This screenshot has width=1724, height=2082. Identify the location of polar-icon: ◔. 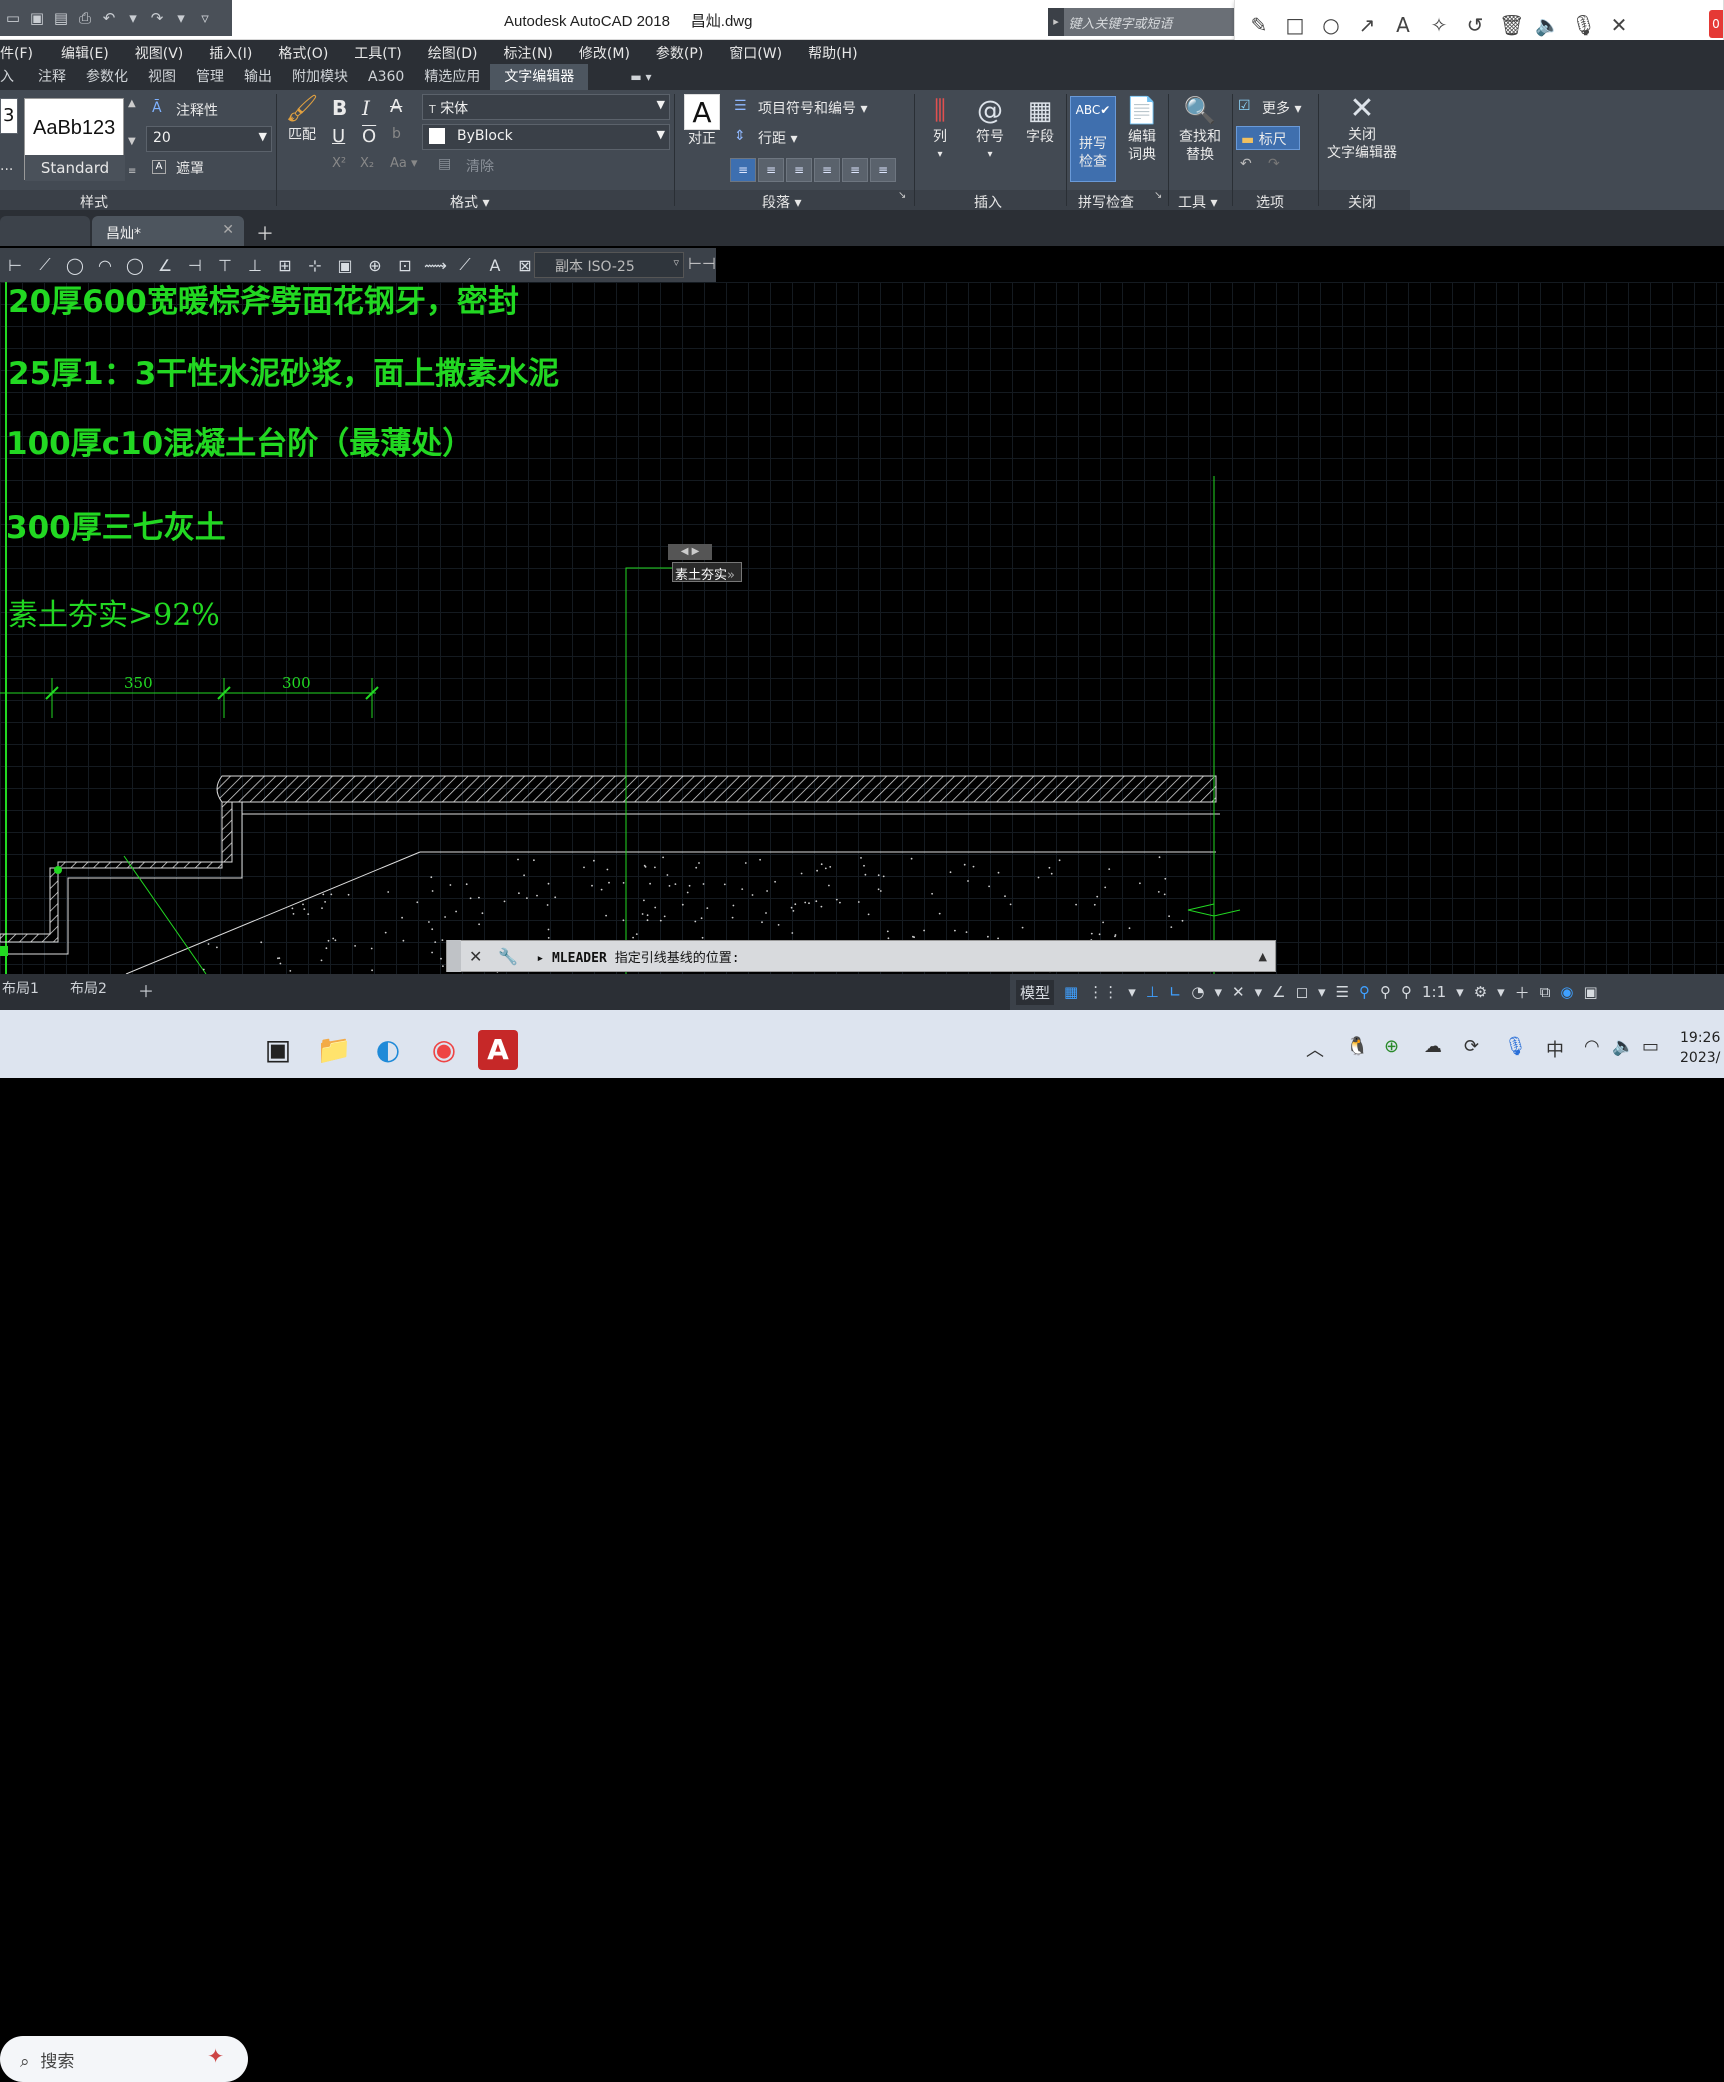
(1197, 992).